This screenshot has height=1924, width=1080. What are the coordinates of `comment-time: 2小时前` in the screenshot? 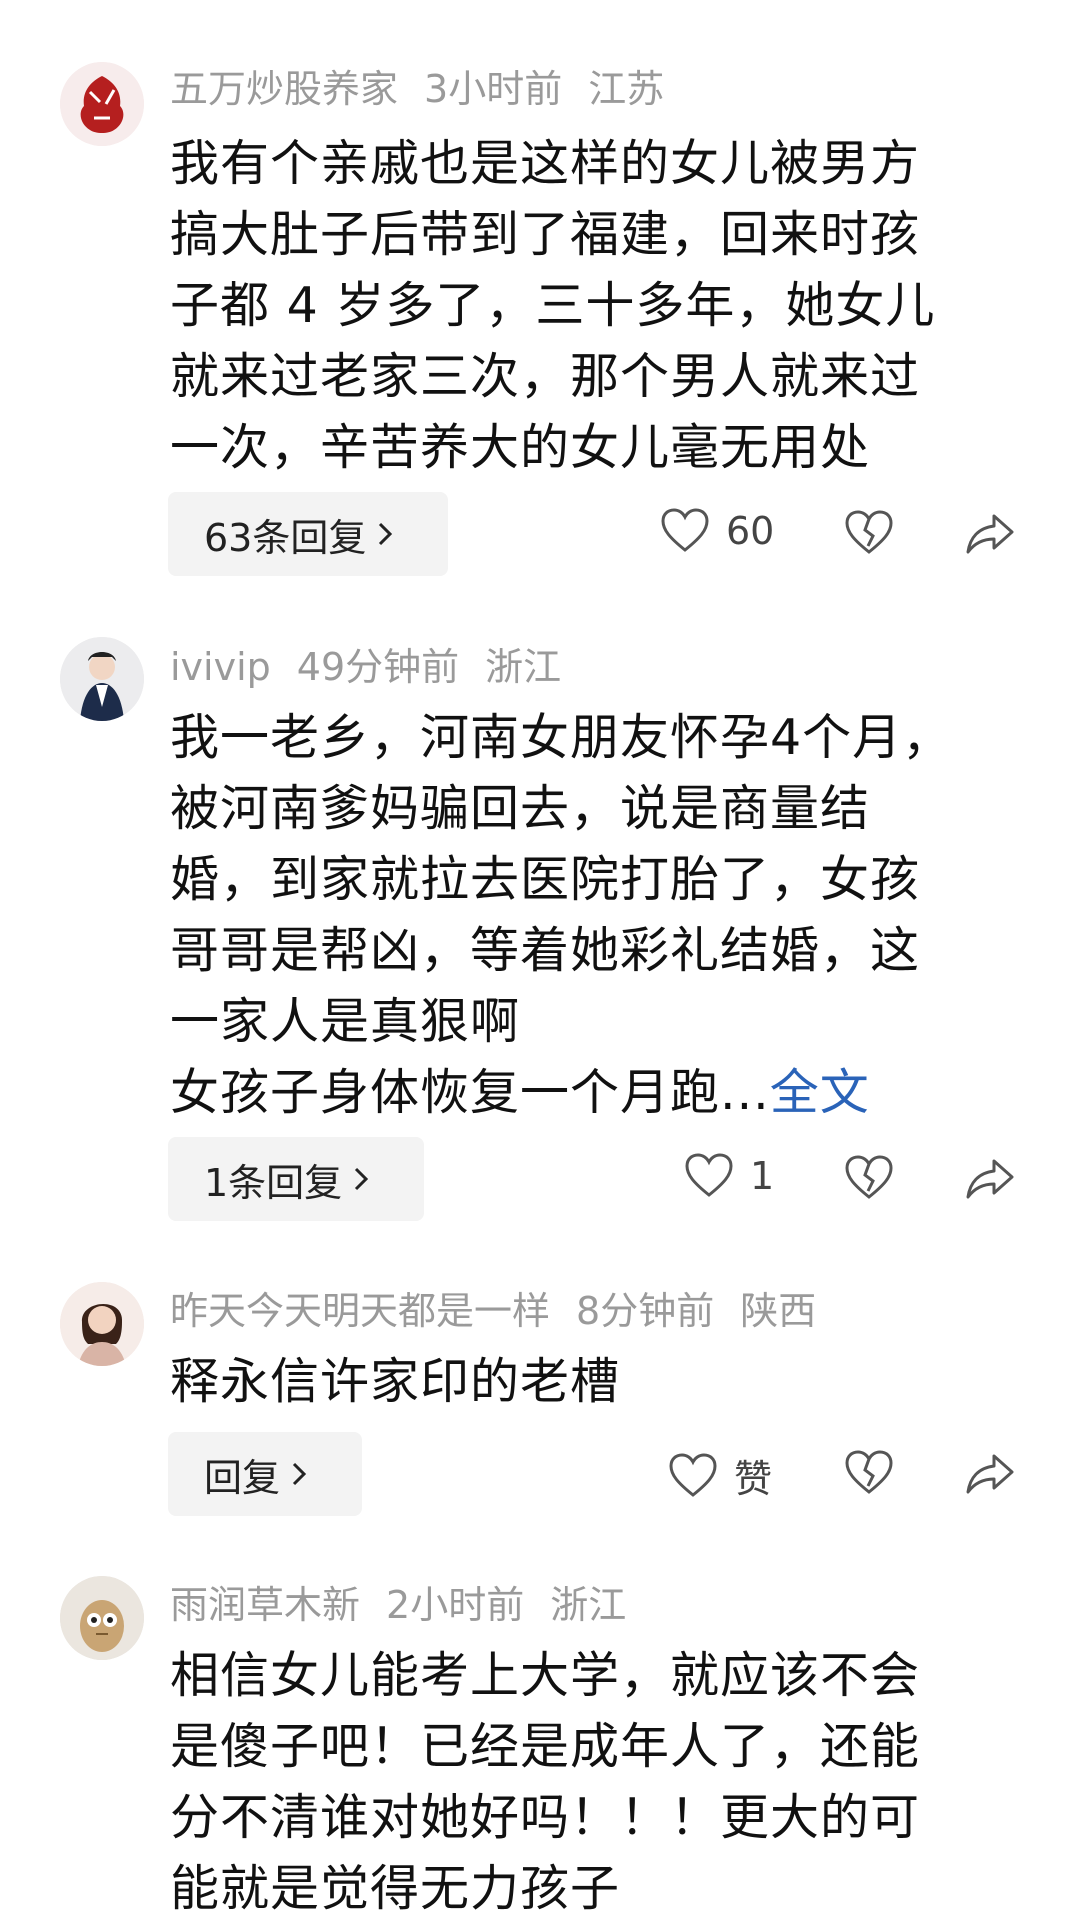 It's located at (455, 1605).